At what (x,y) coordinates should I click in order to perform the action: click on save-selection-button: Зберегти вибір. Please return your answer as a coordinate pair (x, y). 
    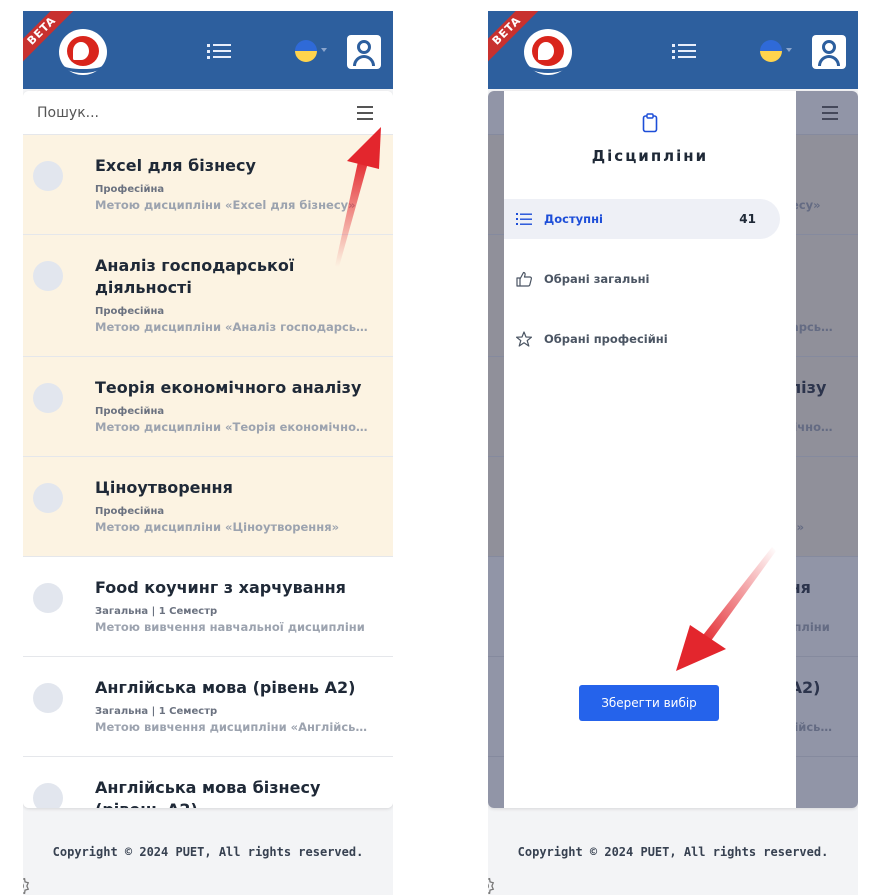
    Looking at the image, I should click on (649, 703).